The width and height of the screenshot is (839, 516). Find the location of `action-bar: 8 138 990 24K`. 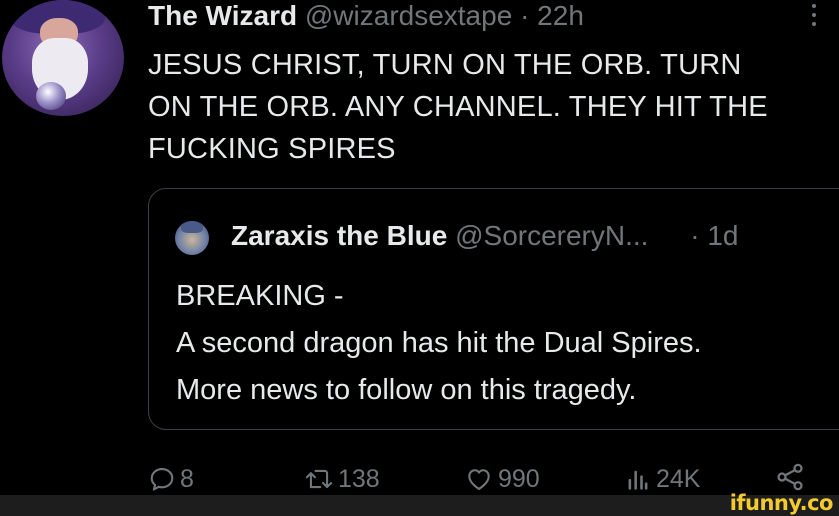

action-bar: 8 138 990 24K is located at coordinates (488, 479).